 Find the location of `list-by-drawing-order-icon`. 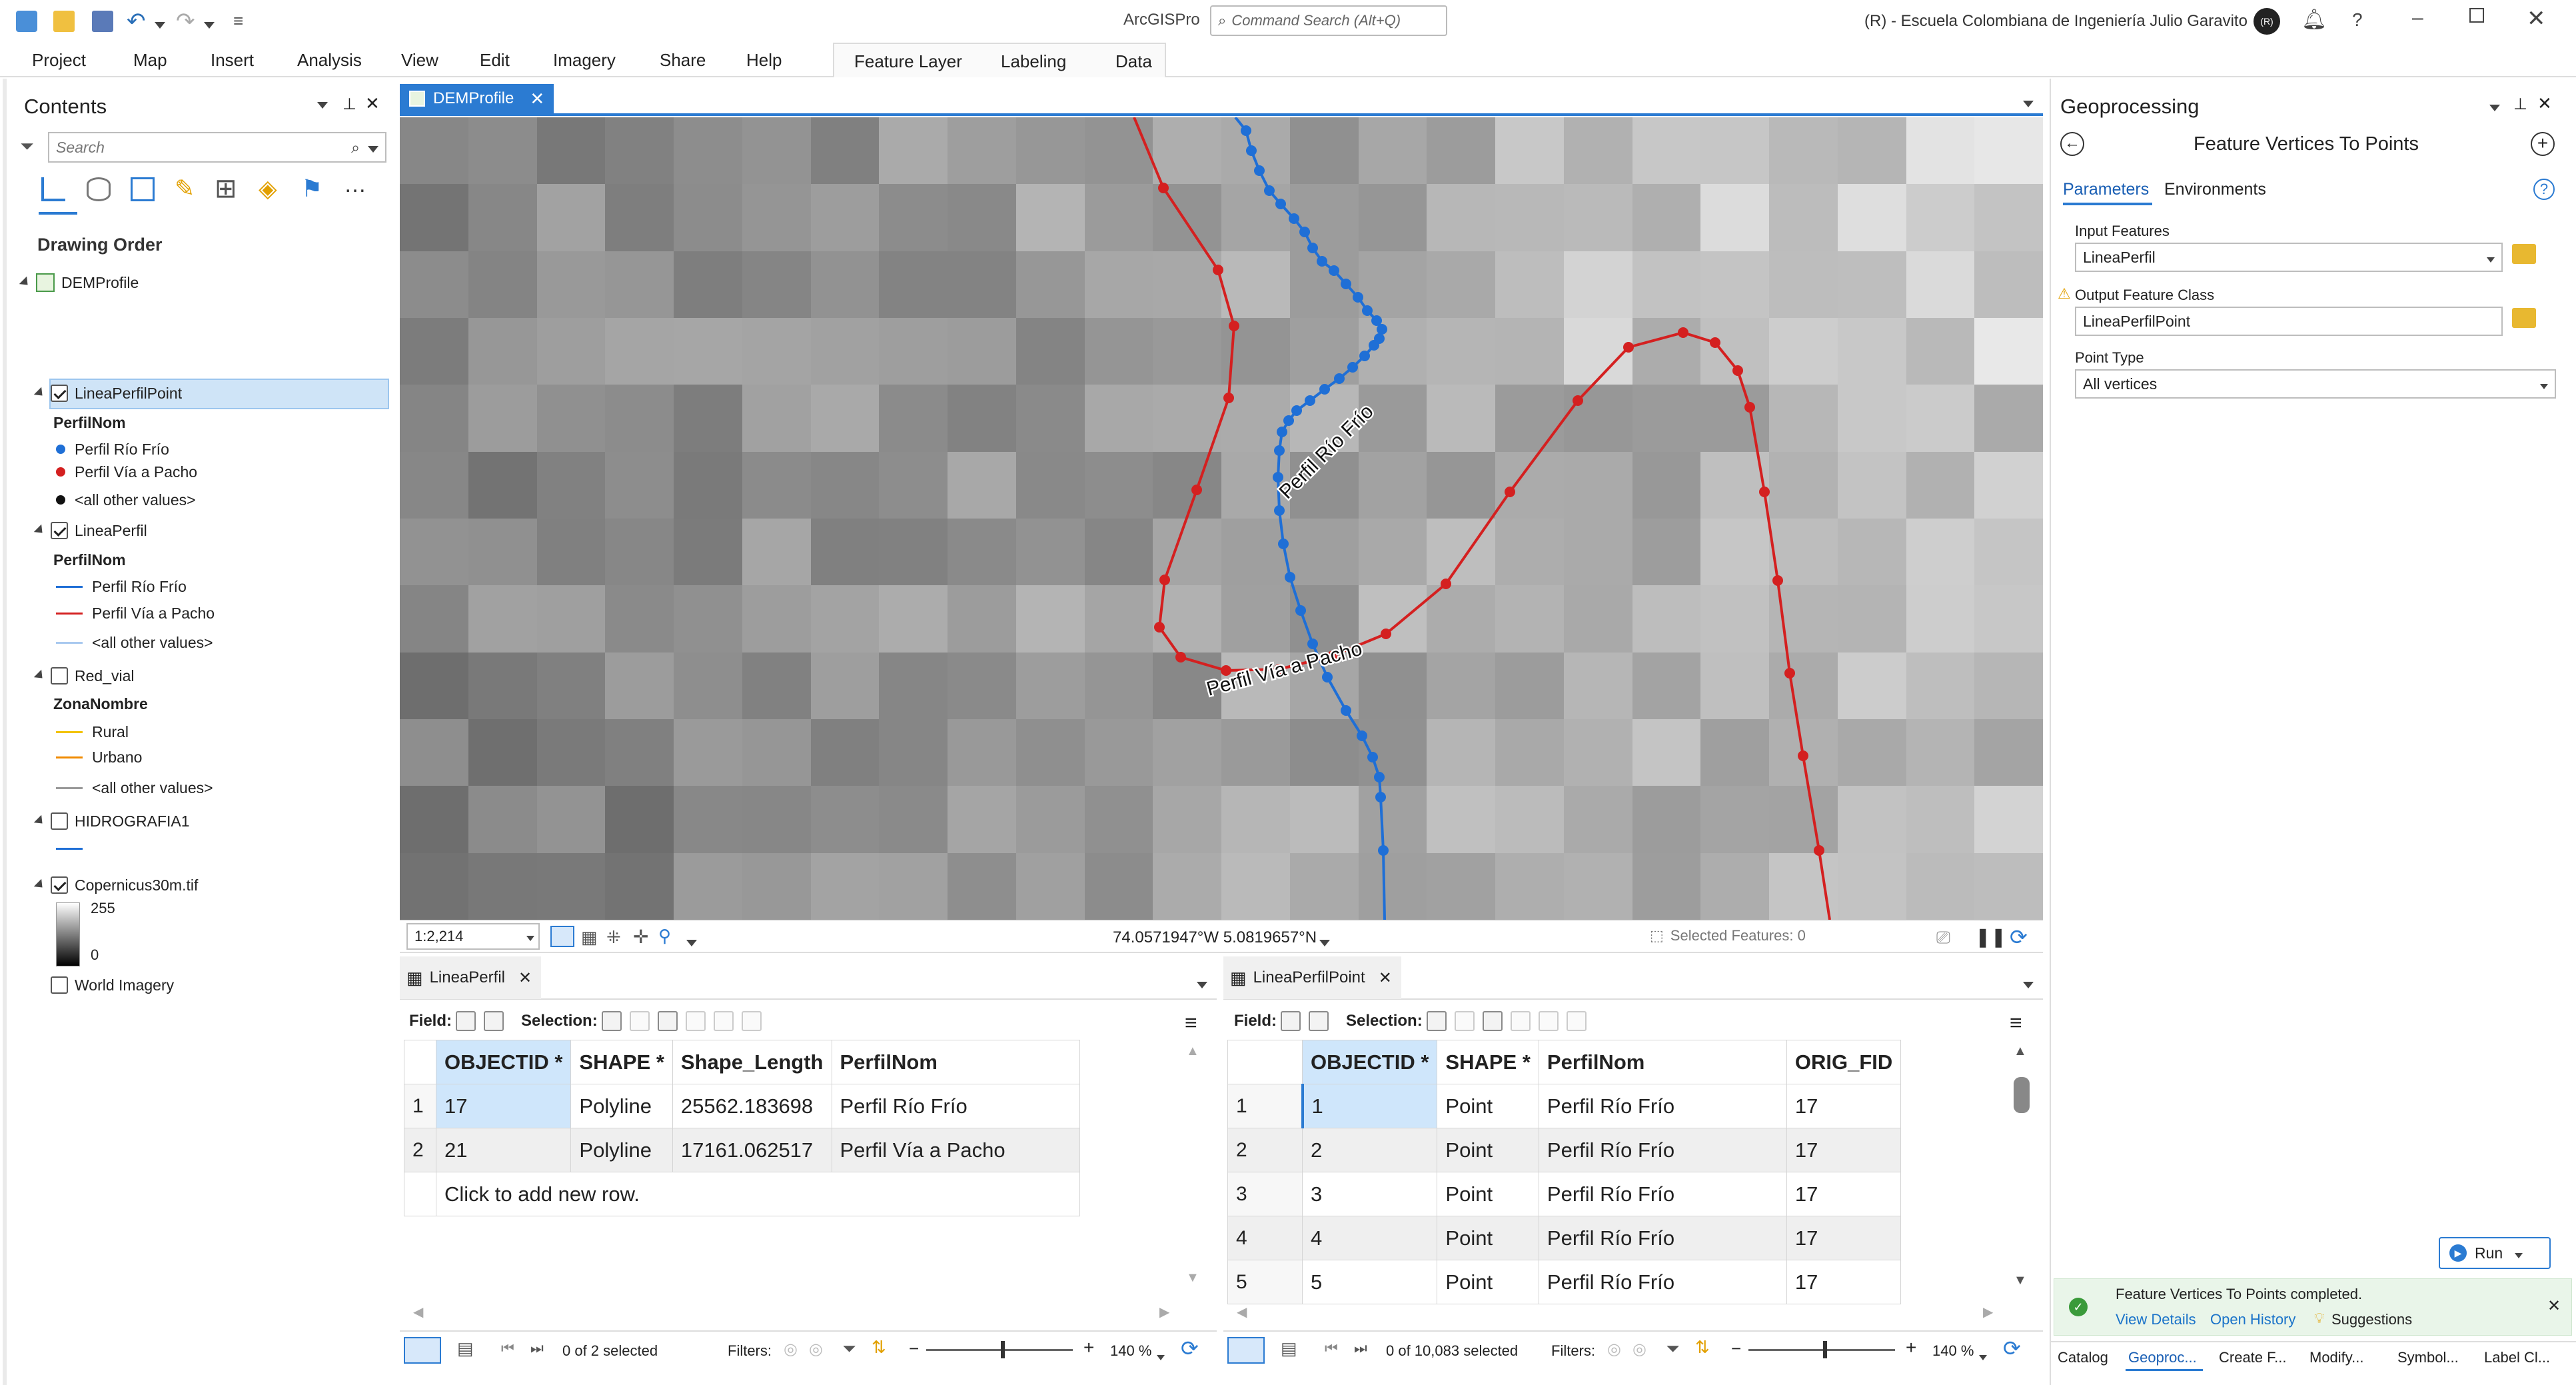

list-by-drawing-order-icon is located at coordinates (53, 189).